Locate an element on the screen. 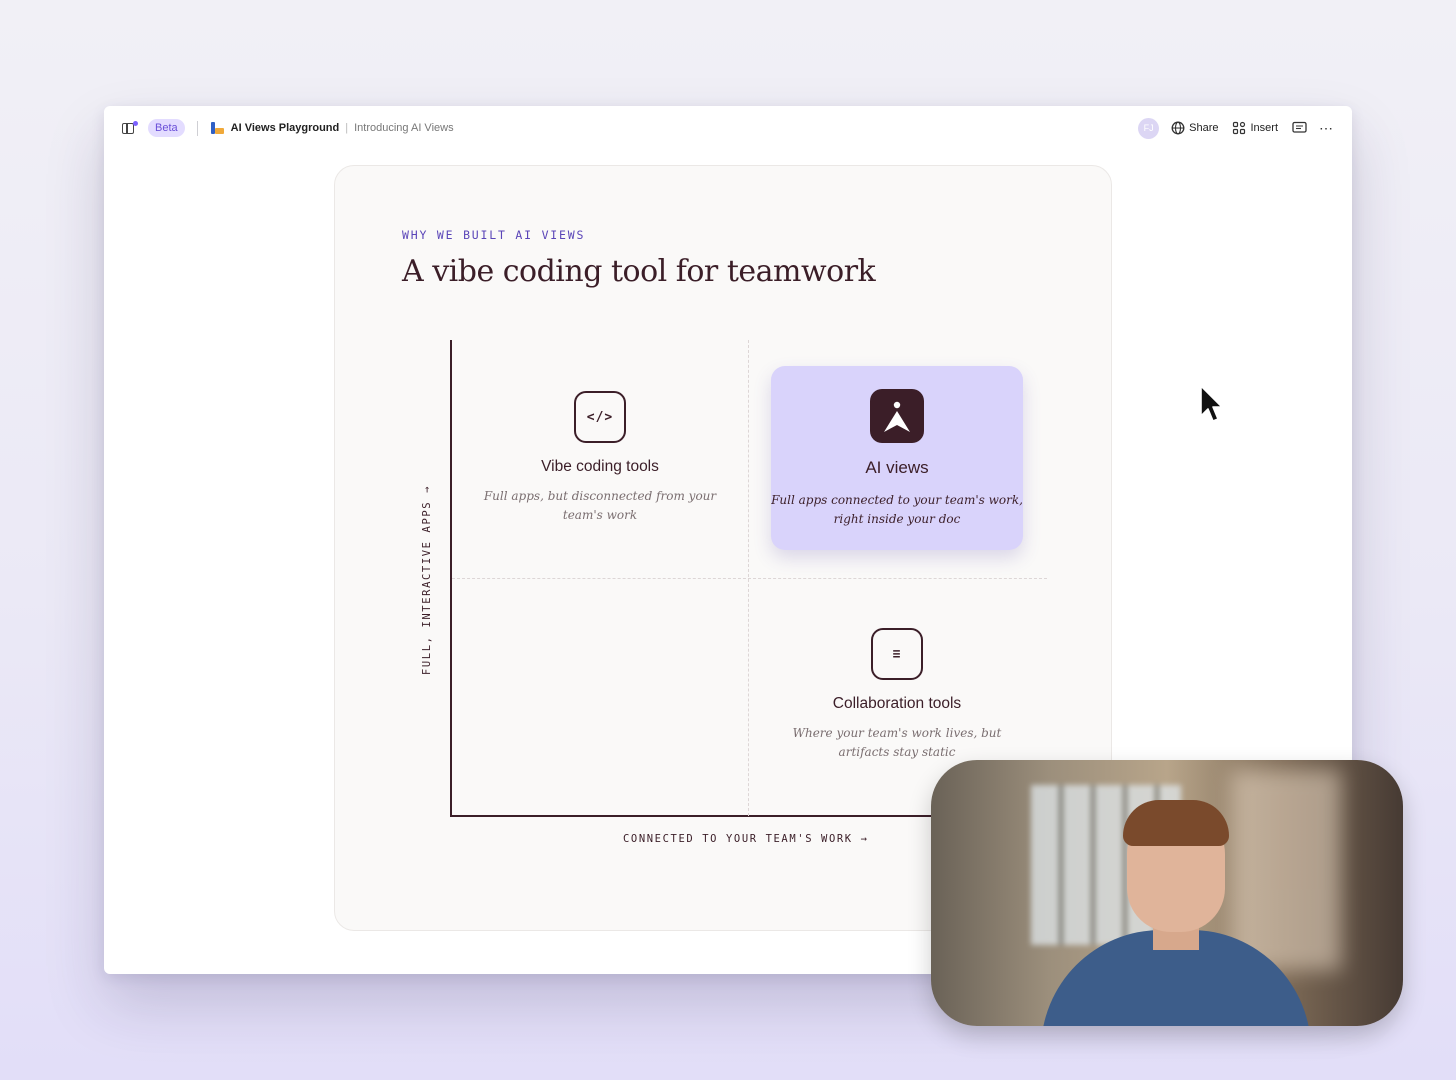 The height and width of the screenshot is (1080, 1456). quadrant-divider-horizontal is located at coordinates (749, 578).